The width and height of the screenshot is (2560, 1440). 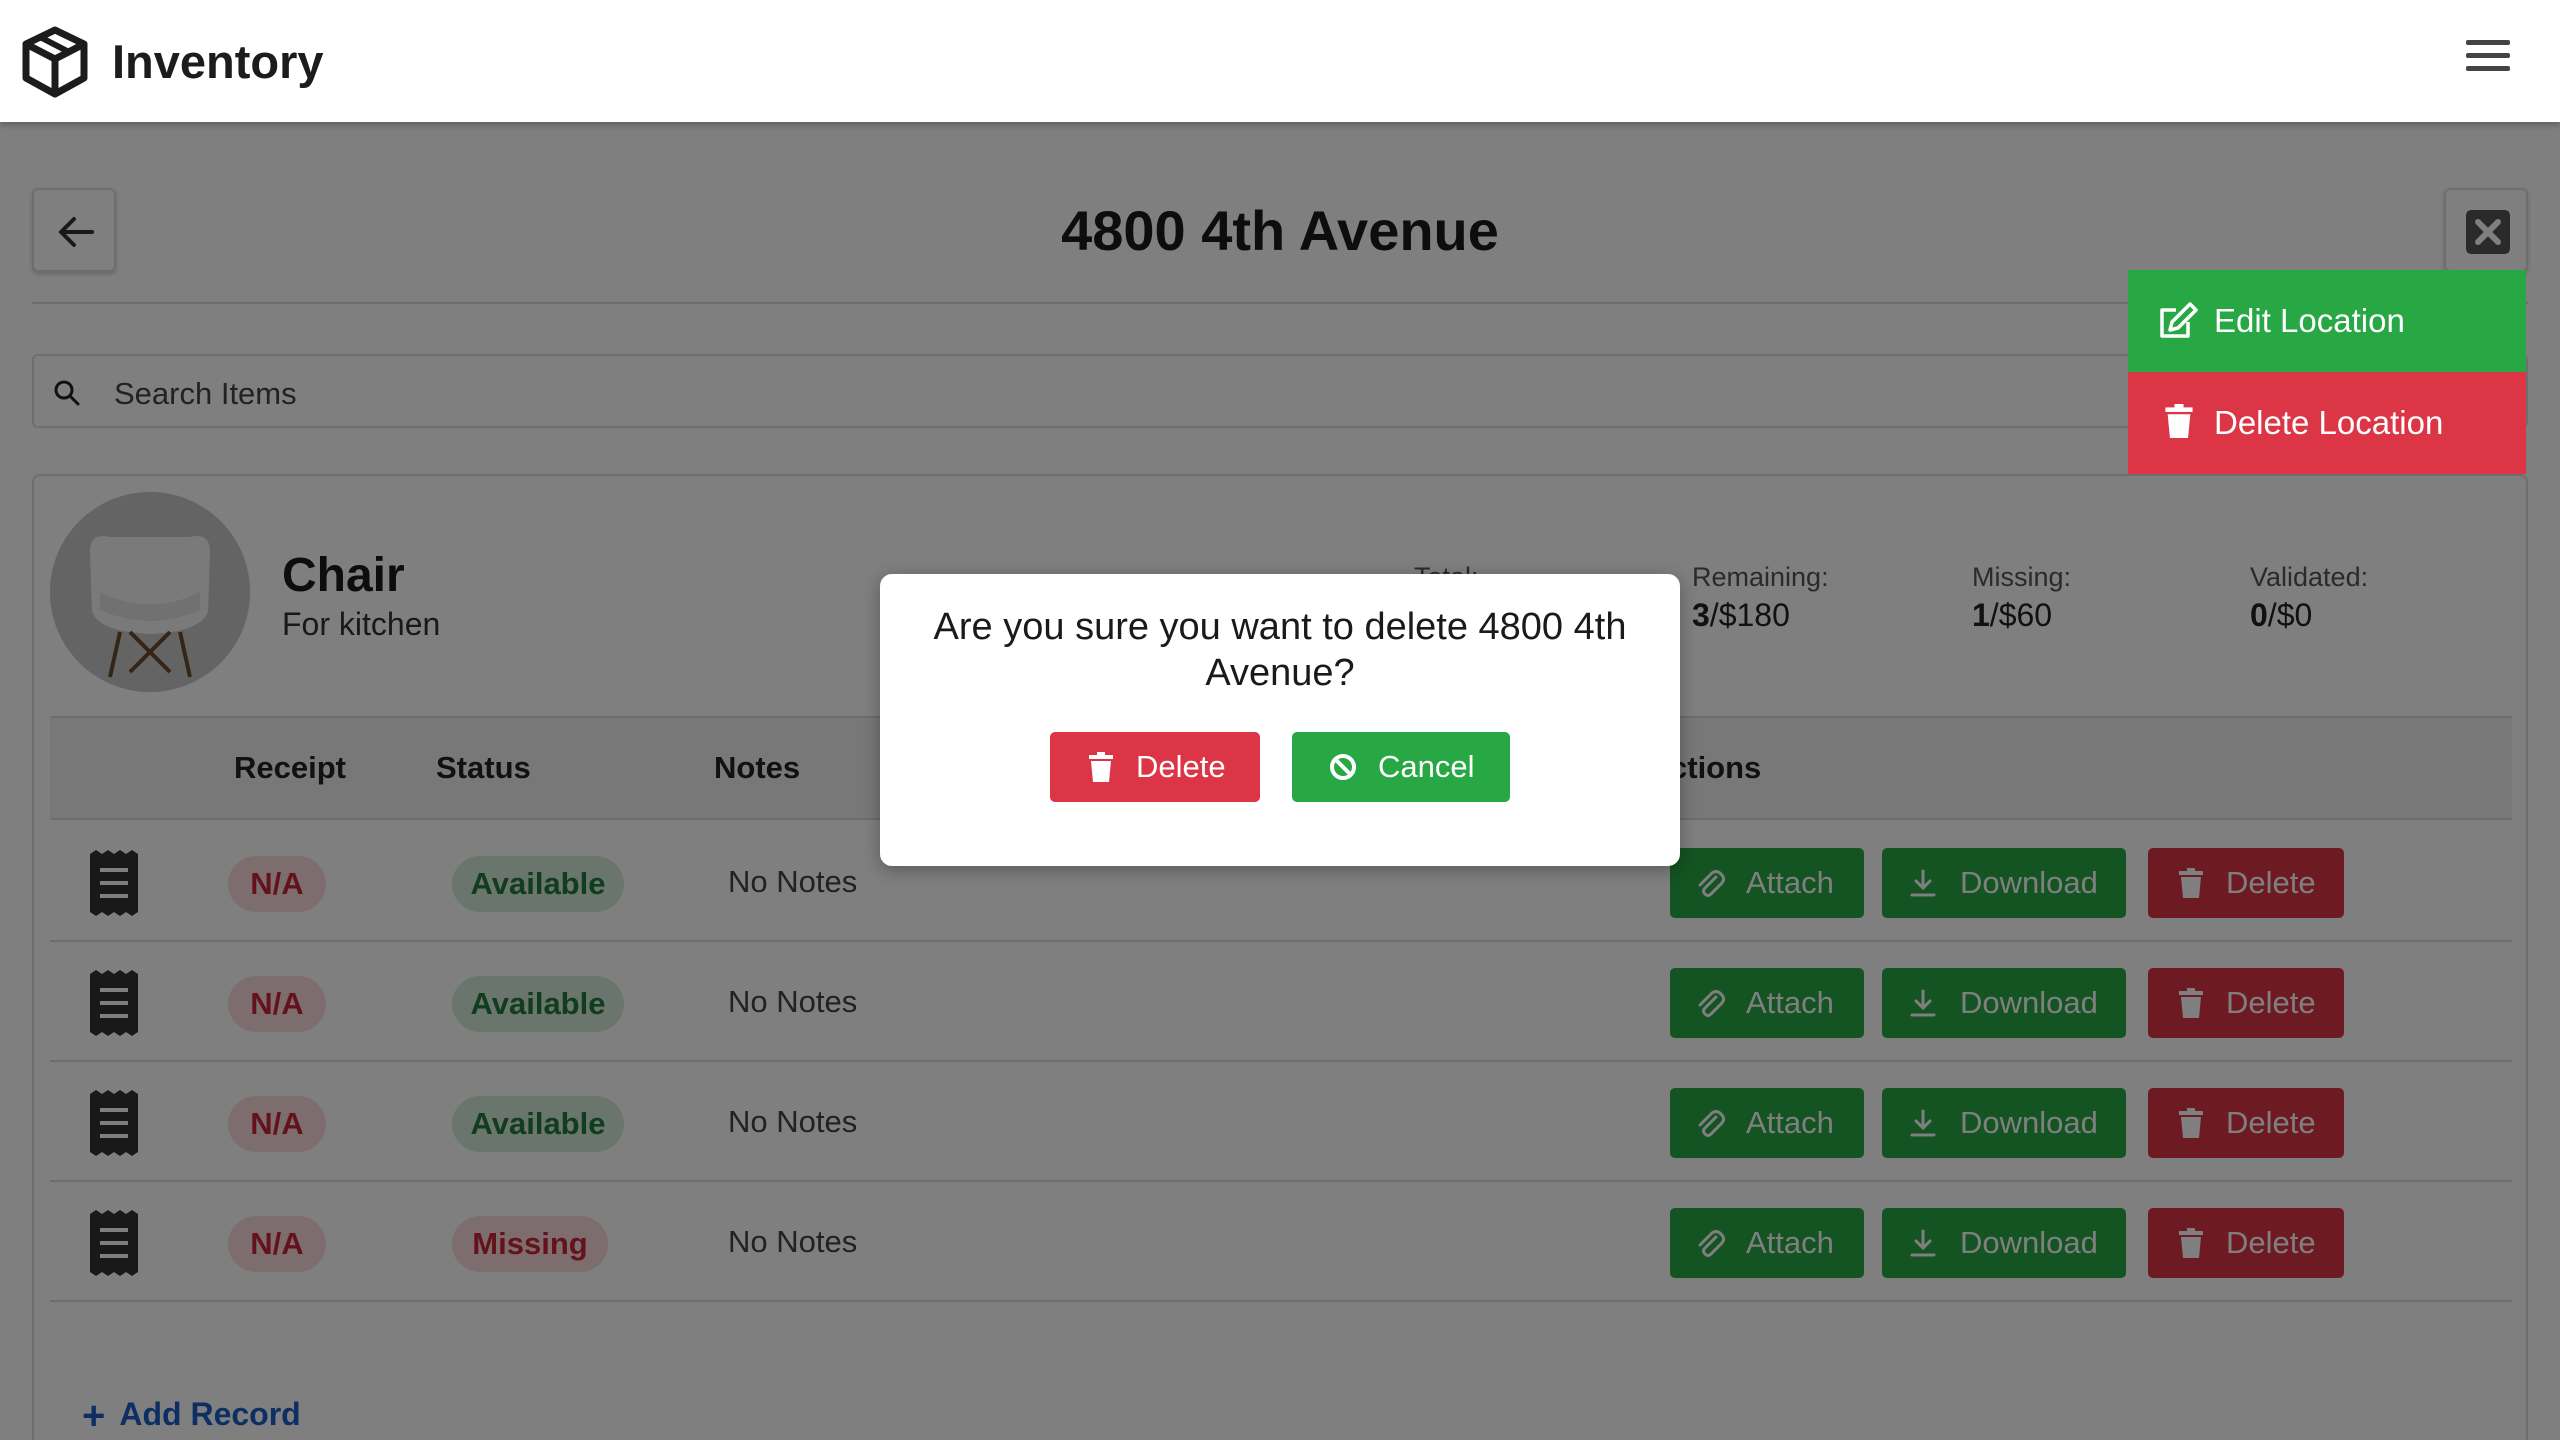 I want to click on hamburger-icon, so click(x=2488, y=57).